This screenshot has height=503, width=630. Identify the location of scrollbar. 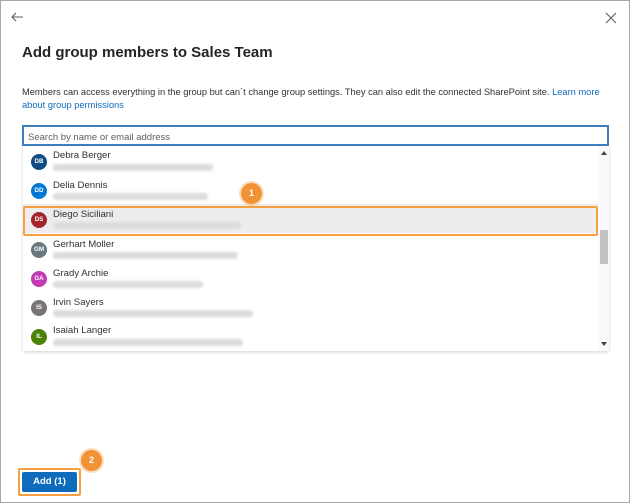
(603, 248).